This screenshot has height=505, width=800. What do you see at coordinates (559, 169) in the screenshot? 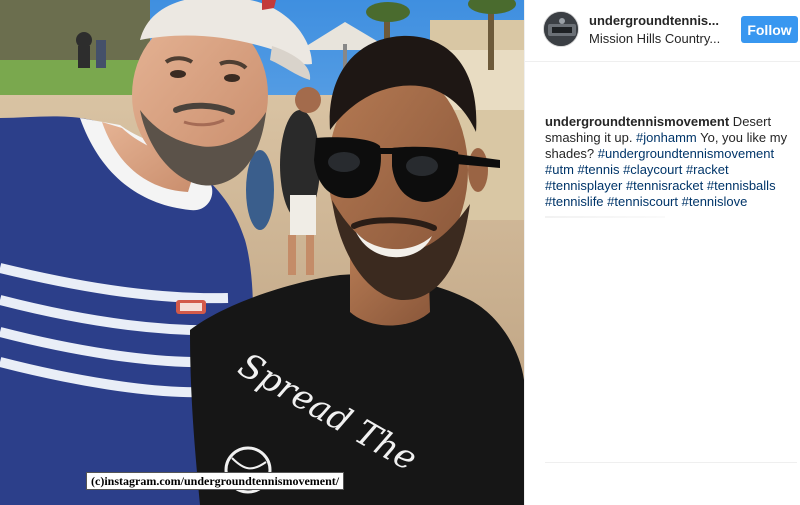
I see `hashtag: #utm` at bounding box center [559, 169].